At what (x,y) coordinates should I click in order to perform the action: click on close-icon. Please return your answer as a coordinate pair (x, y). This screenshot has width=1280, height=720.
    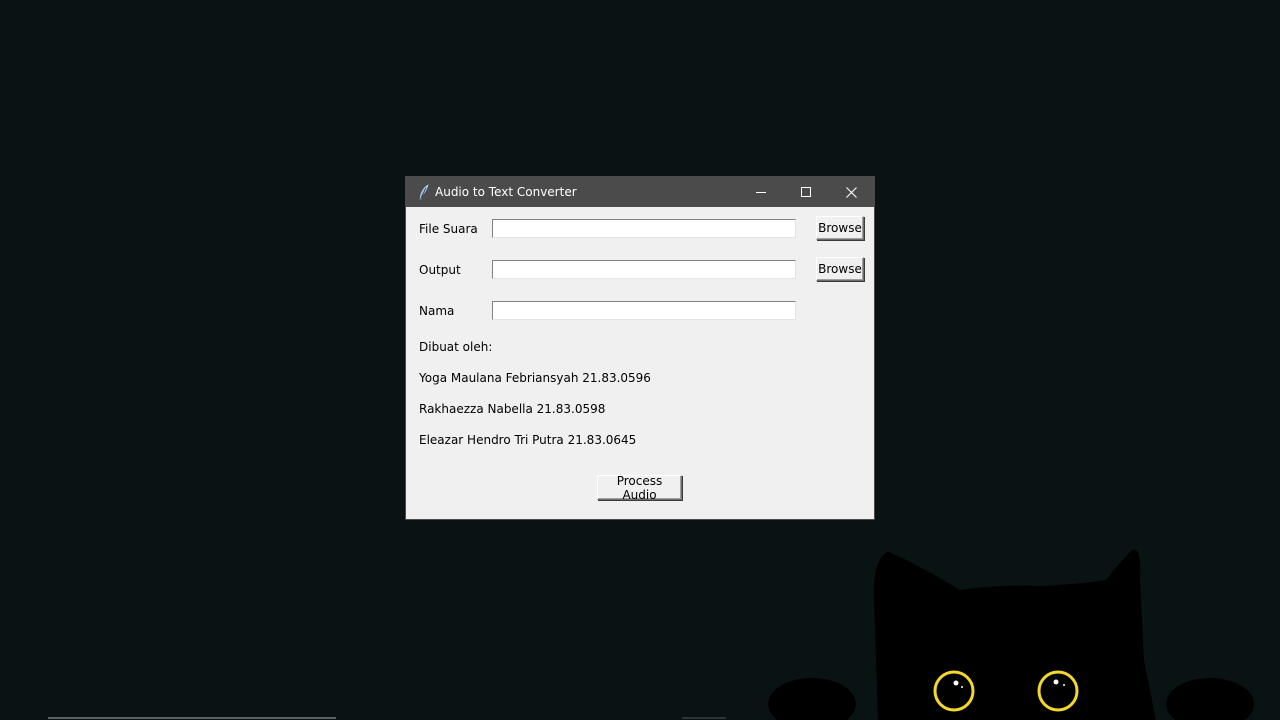
    Looking at the image, I should click on (851, 192).